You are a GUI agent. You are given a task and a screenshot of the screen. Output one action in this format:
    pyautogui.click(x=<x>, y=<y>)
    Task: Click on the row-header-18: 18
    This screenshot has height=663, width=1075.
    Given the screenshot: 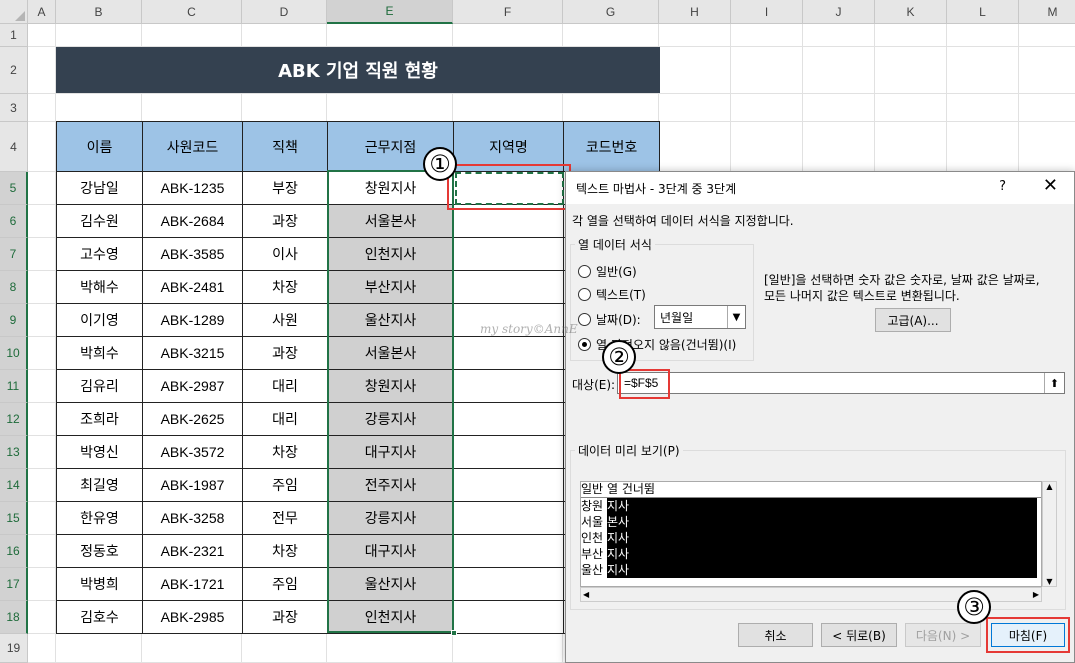 What is the action you would take?
    pyautogui.click(x=14, y=617)
    